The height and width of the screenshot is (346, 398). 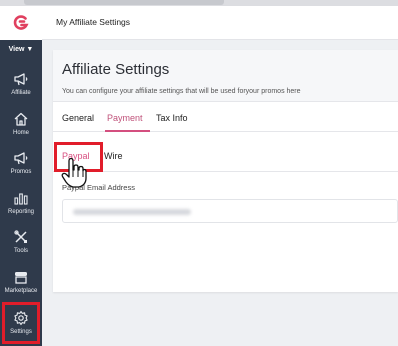 I want to click on sidebar-item-tools: Tools, so click(x=21, y=241).